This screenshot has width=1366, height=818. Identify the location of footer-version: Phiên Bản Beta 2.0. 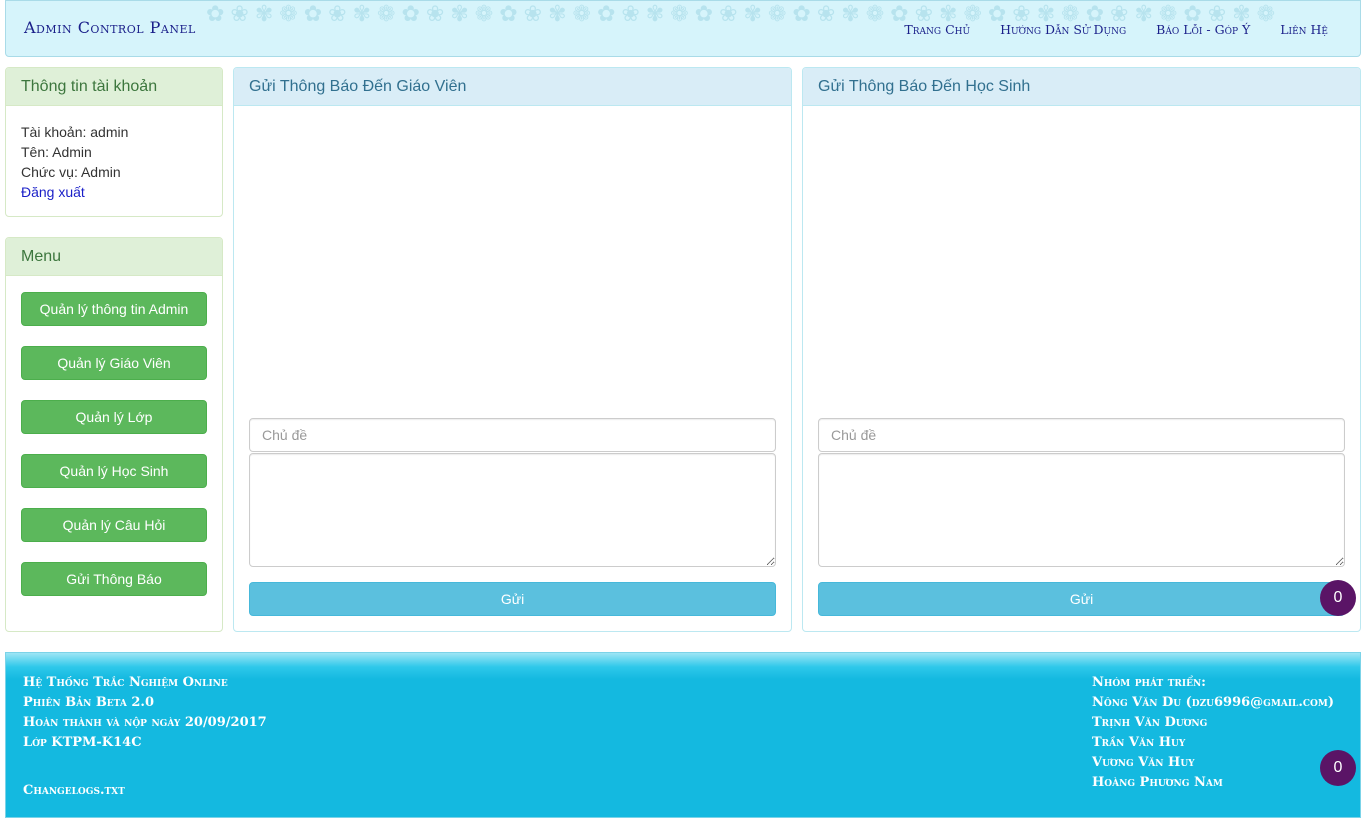
(89, 702).